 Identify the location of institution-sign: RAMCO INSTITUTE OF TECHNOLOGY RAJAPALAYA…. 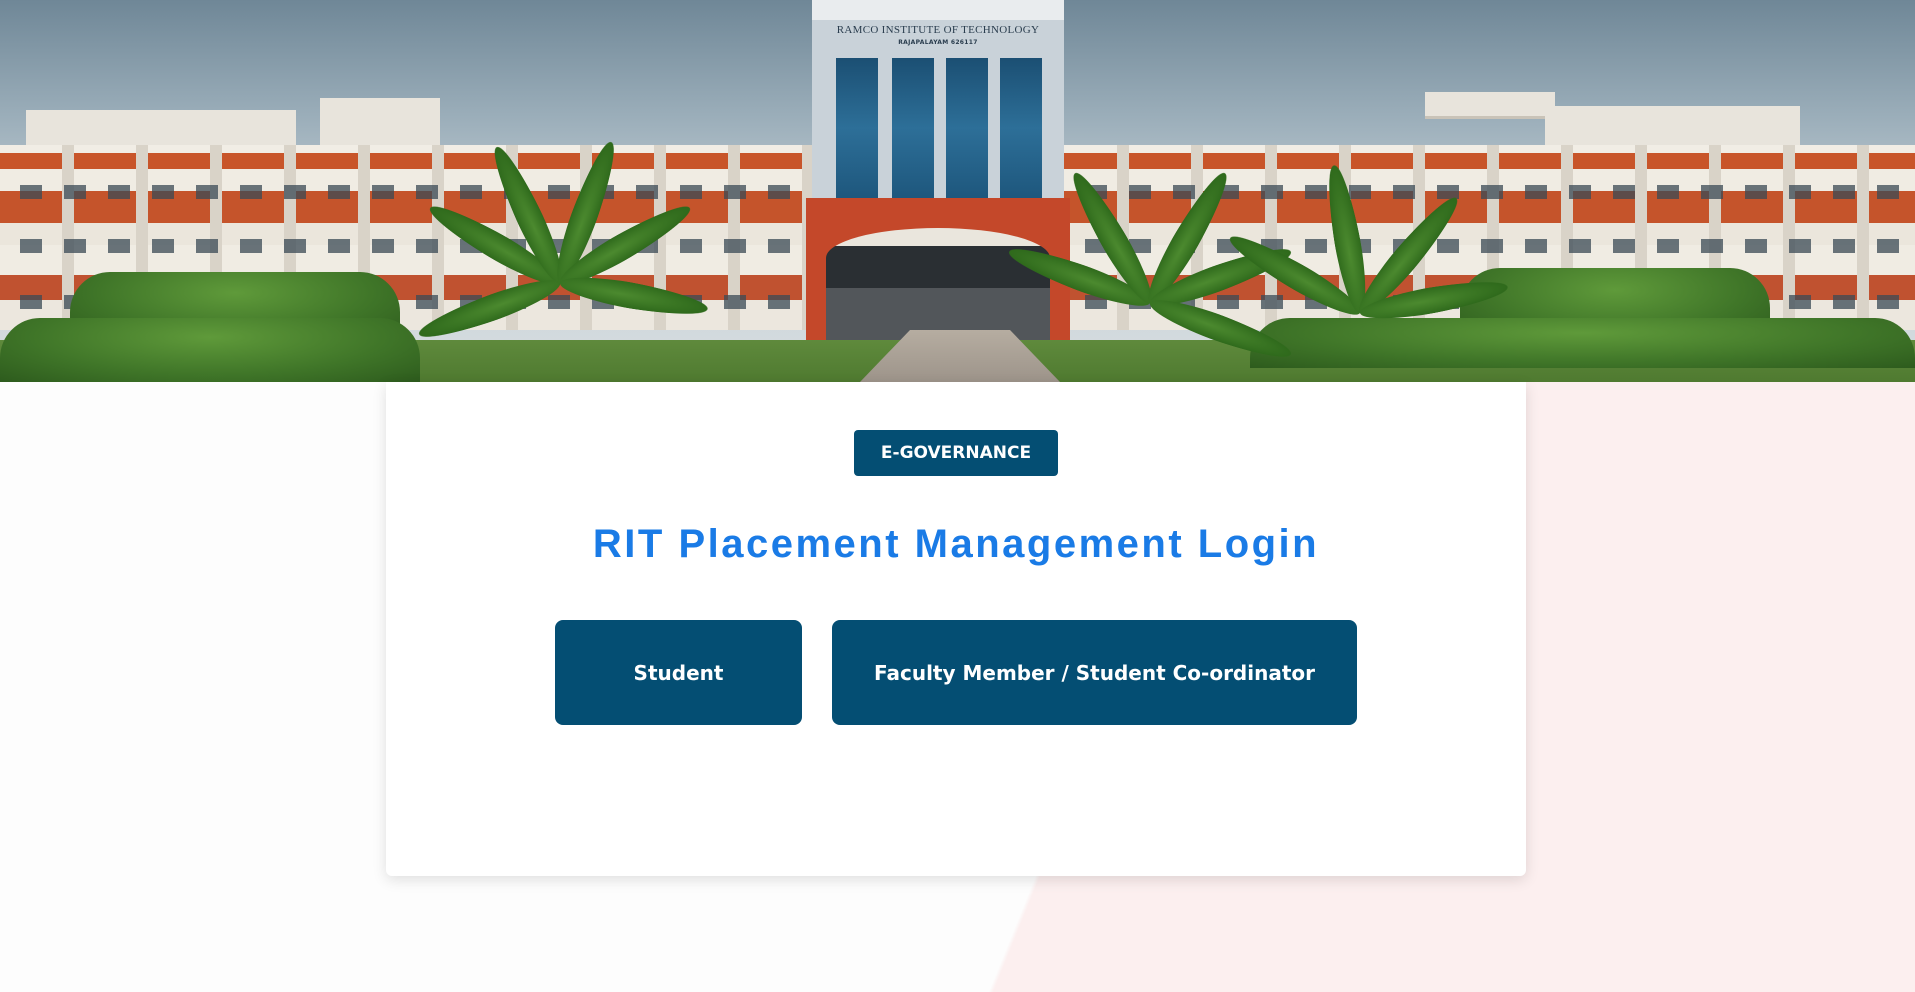
(938, 35).